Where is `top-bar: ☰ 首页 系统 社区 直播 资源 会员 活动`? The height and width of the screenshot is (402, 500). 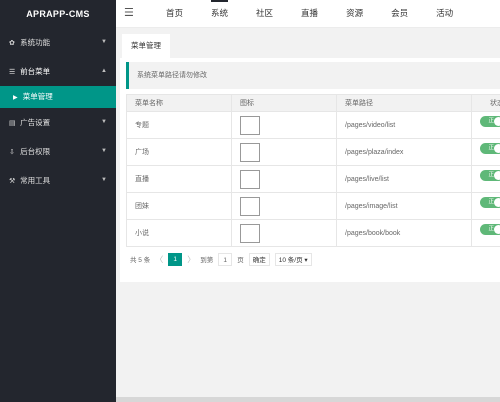
top-bar: ☰ 首页 系统 社区 直播 资源 会员 活动 is located at coordinates (308, 14).